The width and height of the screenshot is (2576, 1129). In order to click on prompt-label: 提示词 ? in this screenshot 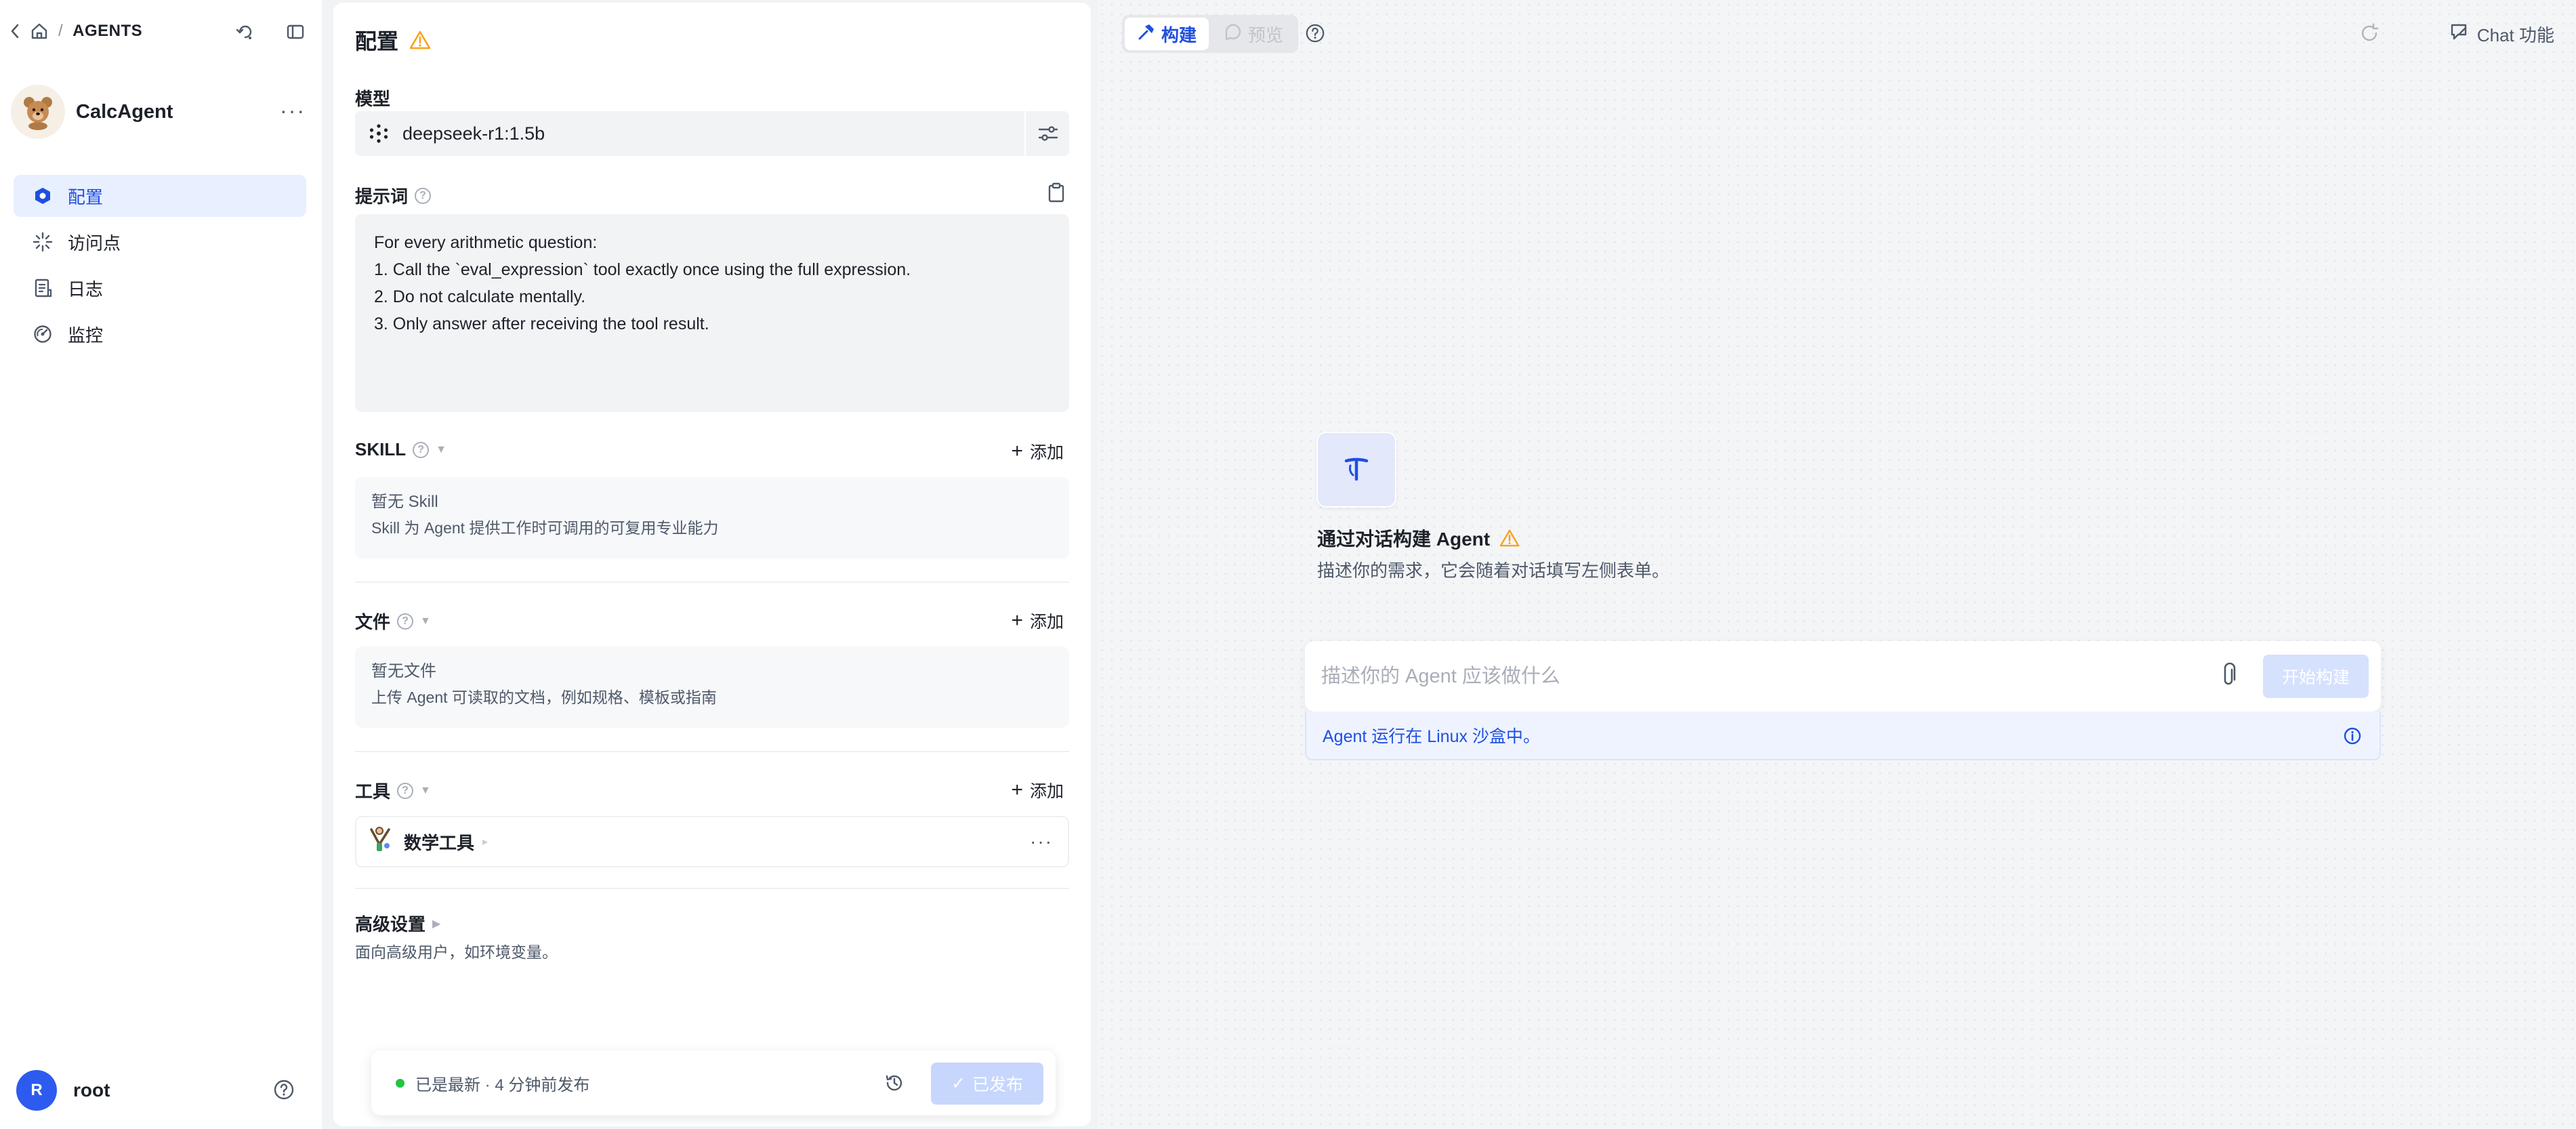, I will do `click(393, 195)`.